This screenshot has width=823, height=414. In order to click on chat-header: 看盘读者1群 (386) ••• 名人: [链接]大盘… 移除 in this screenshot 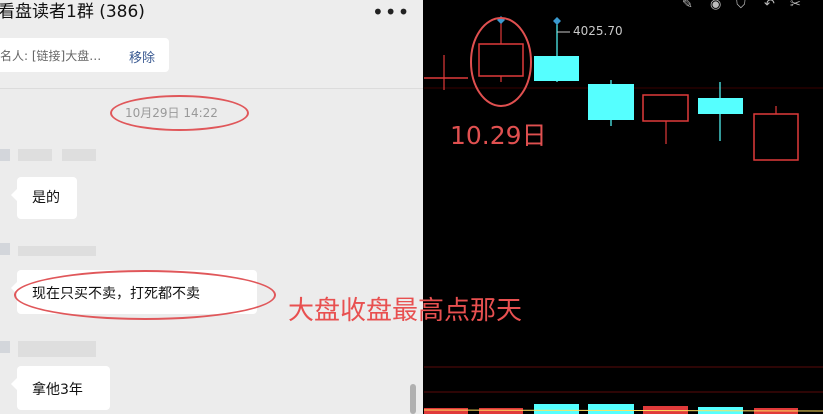, I will do `click(211, 44)`.